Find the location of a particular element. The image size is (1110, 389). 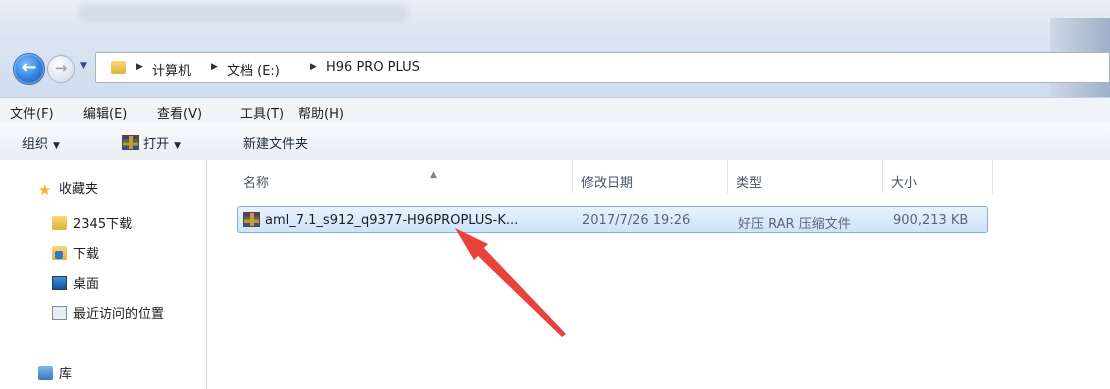

annotation-arrow-shape is located at coordinates (510, 282).